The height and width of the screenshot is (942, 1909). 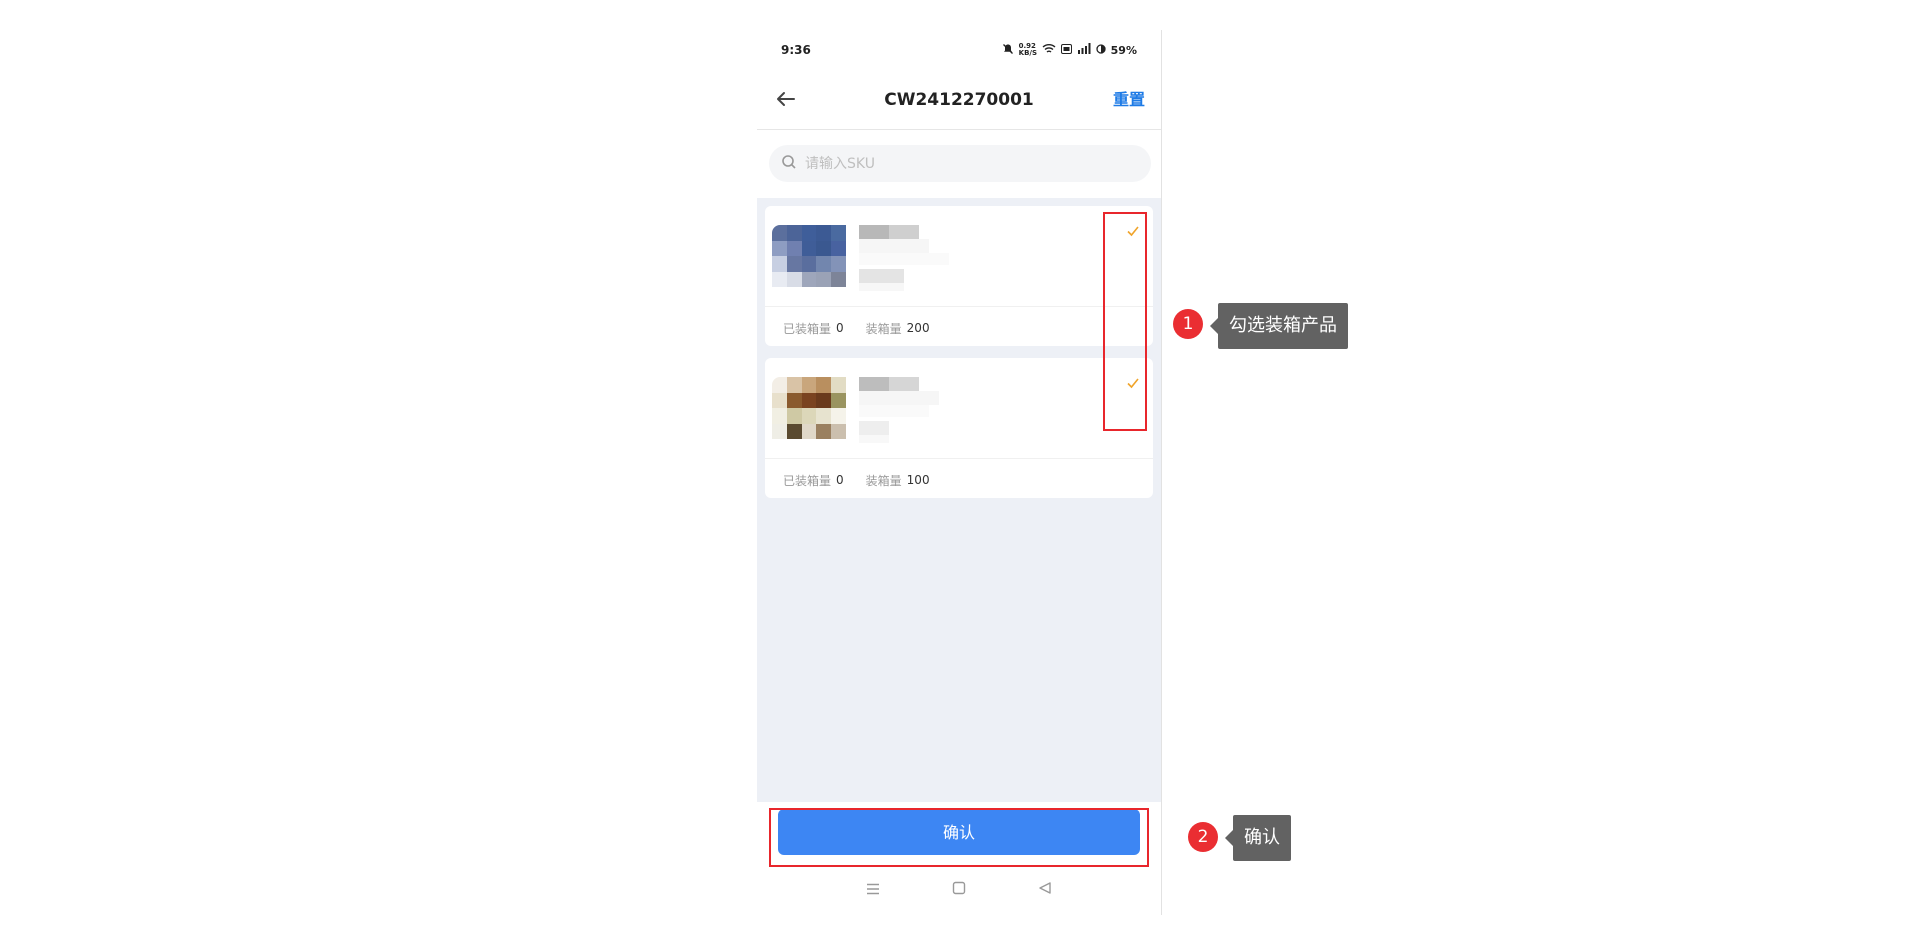 What do you see at coordinates (959, 50) in the screenshot?
I see `status-bar: 9:36 0.92 KB/S 59%` at bounding box center [959, 50].